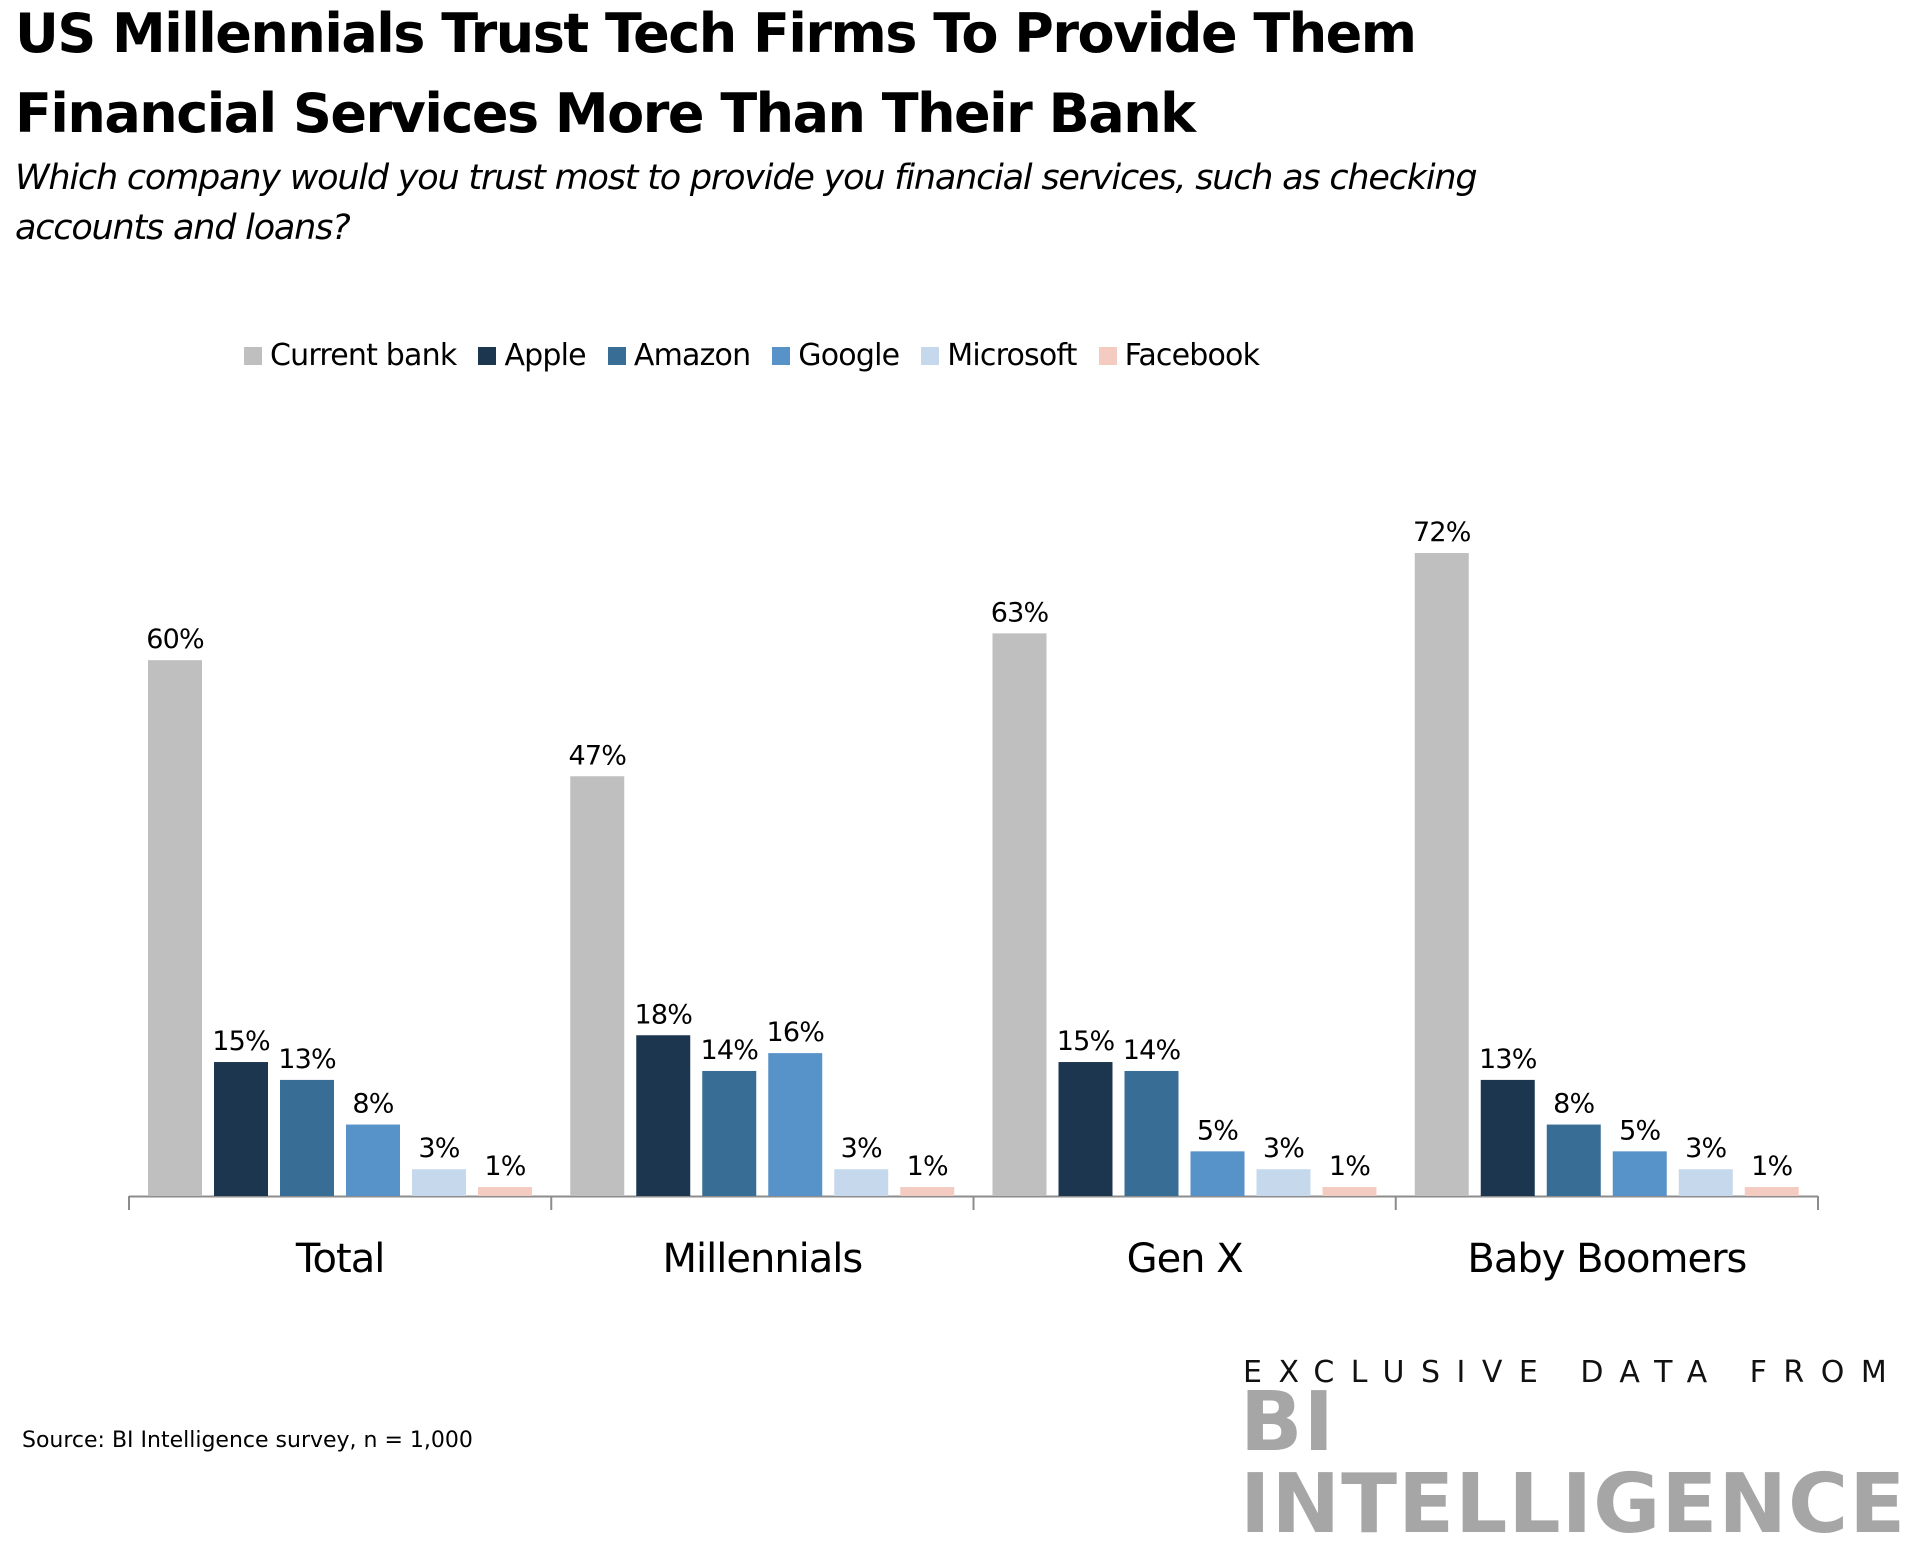 The height and width of the screenshot is (1552, 1920). Describe the element at coordinates (1020, 612) in the screenshot. I see `value-label-gen-x-current-bank: 63%` at that location.